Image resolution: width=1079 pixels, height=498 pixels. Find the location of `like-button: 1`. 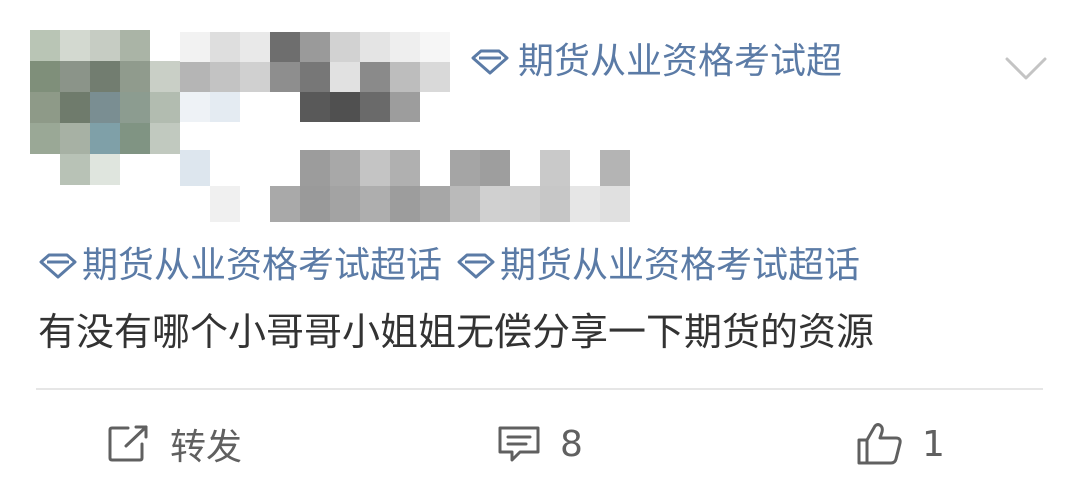

like-button: 1 is located at coordinates (900, 444).